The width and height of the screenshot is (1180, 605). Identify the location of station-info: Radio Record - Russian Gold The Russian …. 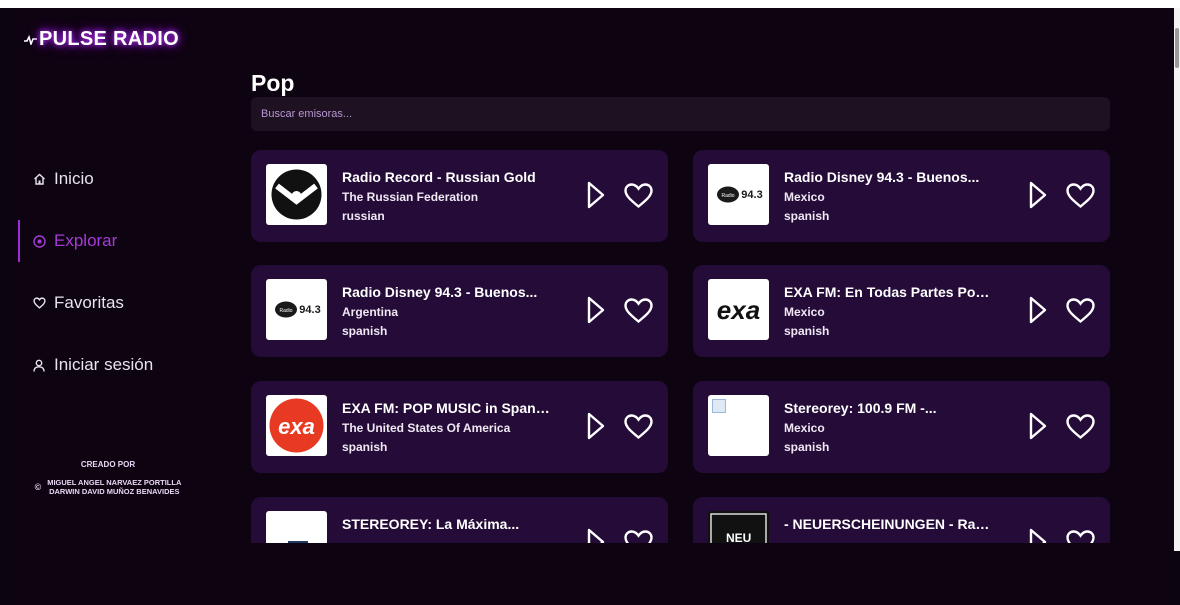
(447, 198).